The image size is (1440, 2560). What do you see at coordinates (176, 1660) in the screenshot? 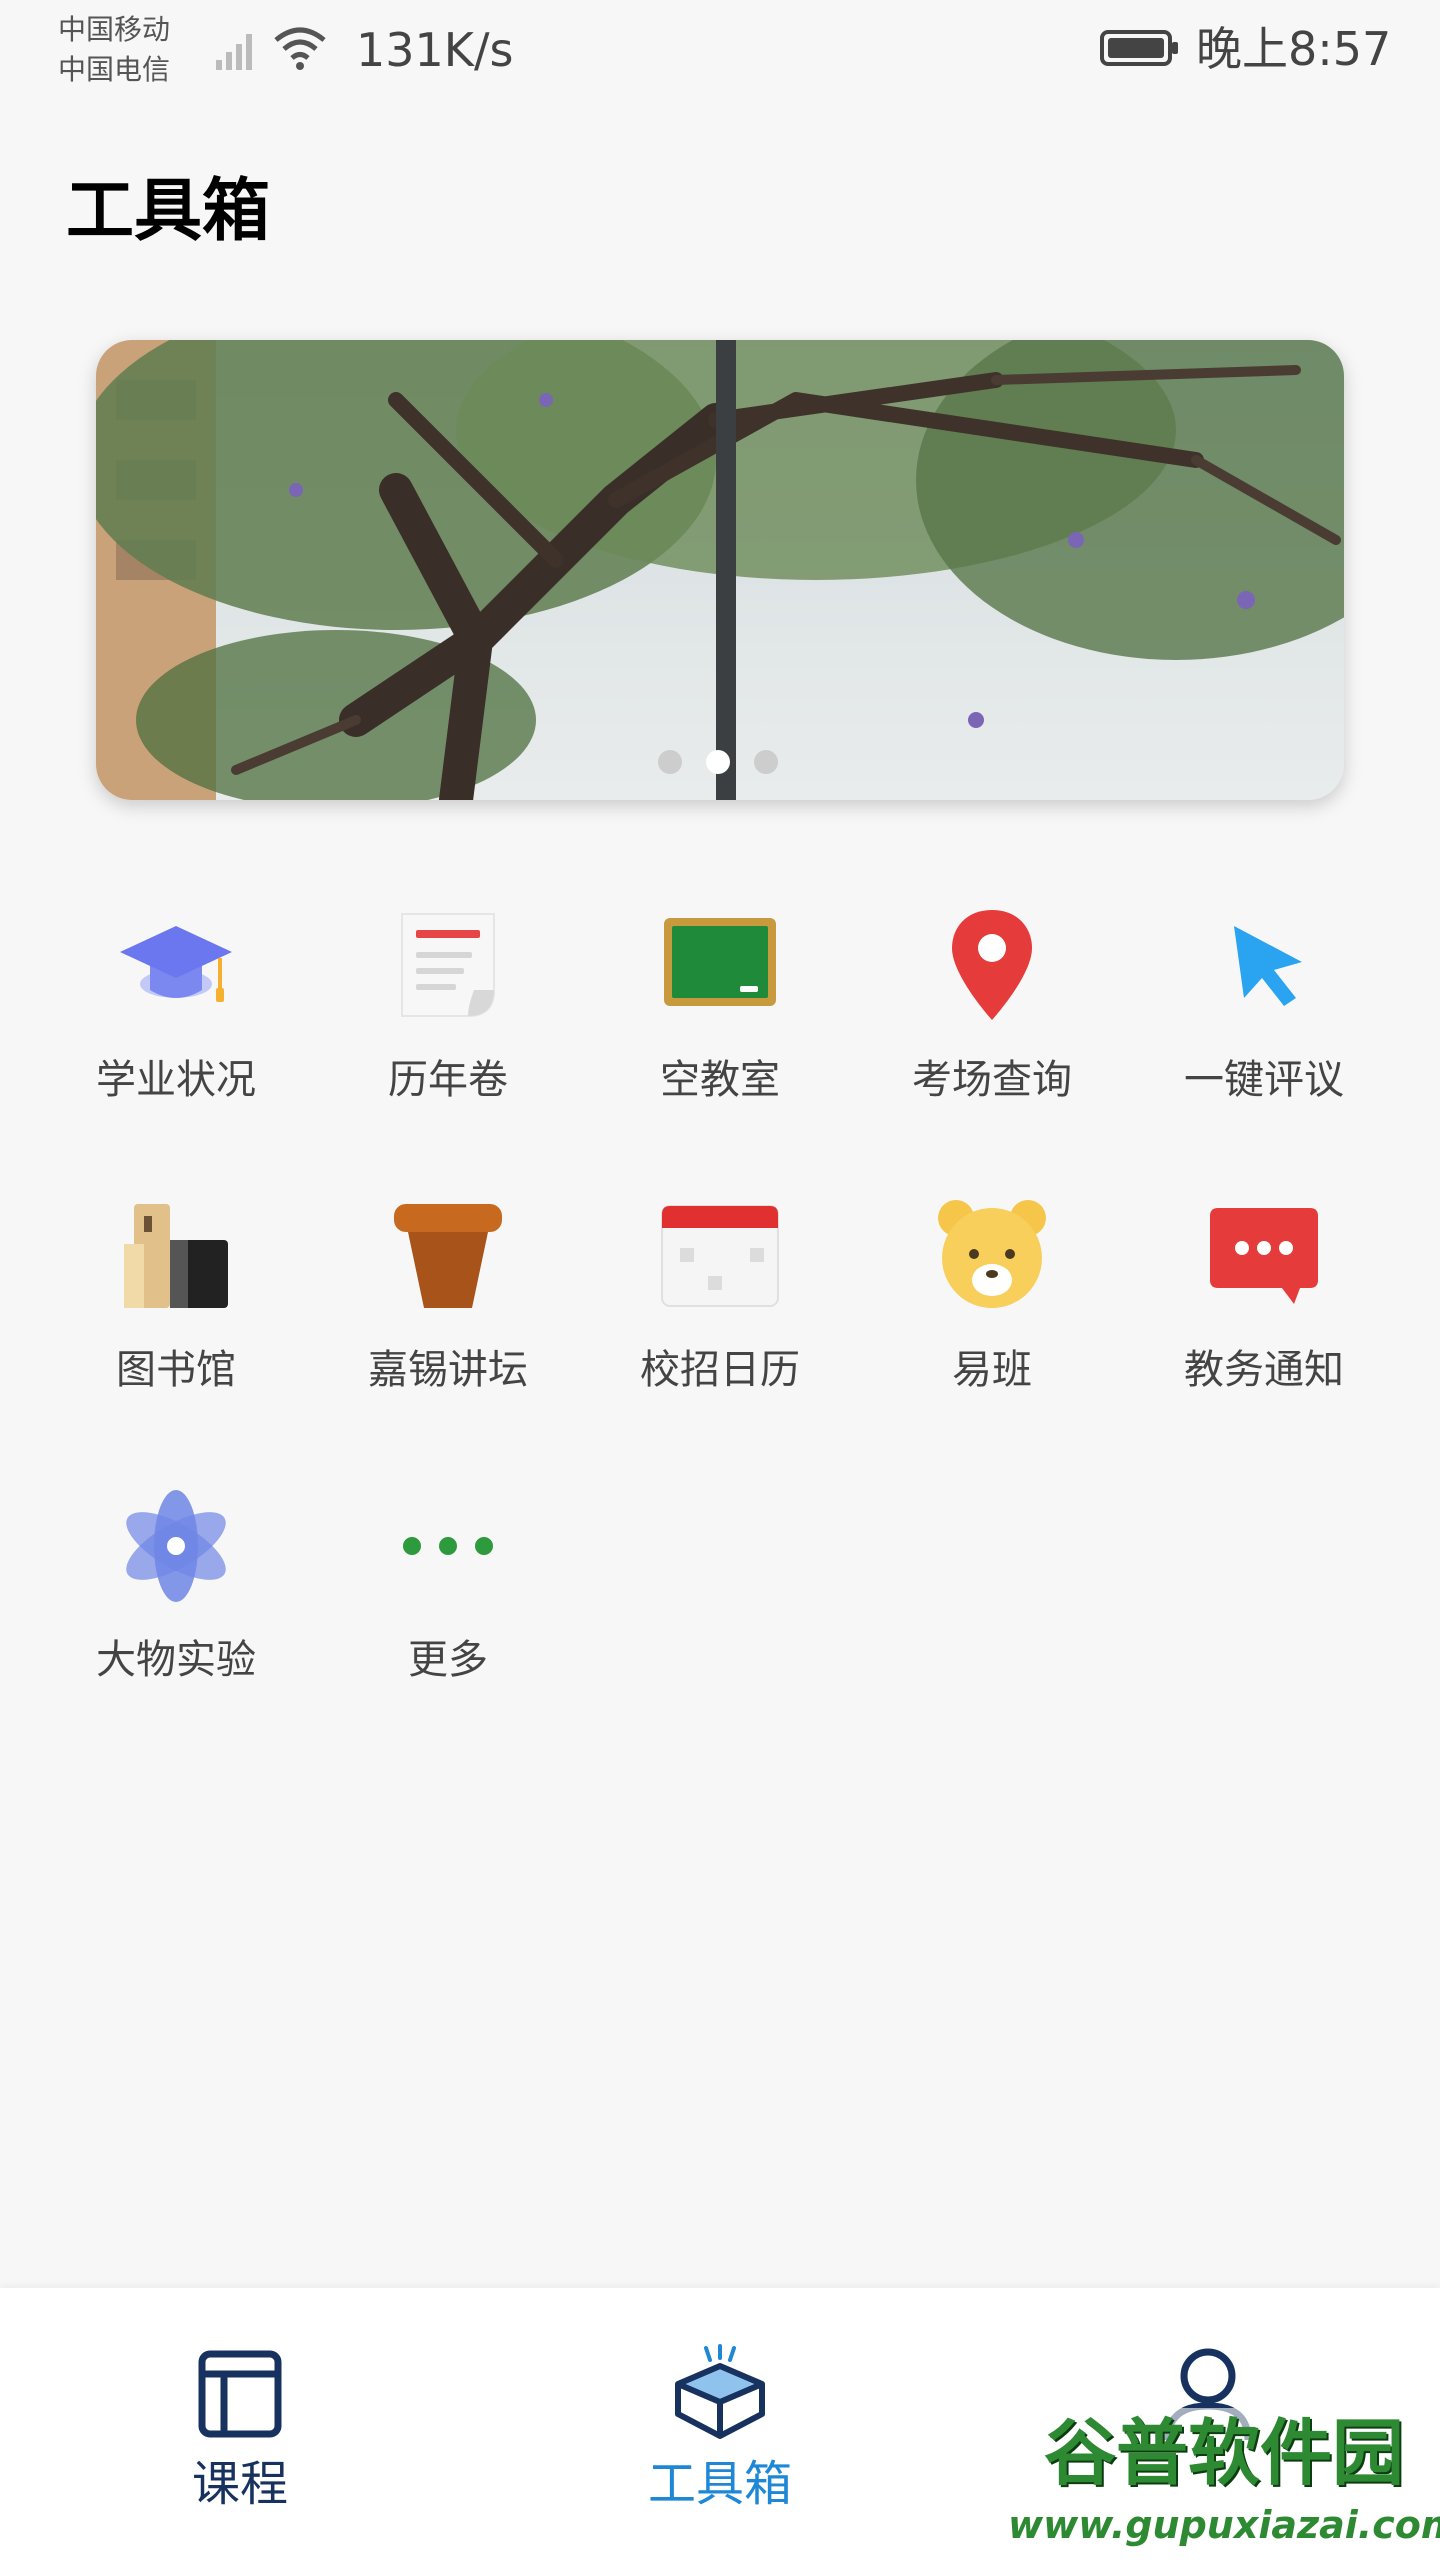
I see `tool-label: 大物实验` at bounding box center [176, 1660].